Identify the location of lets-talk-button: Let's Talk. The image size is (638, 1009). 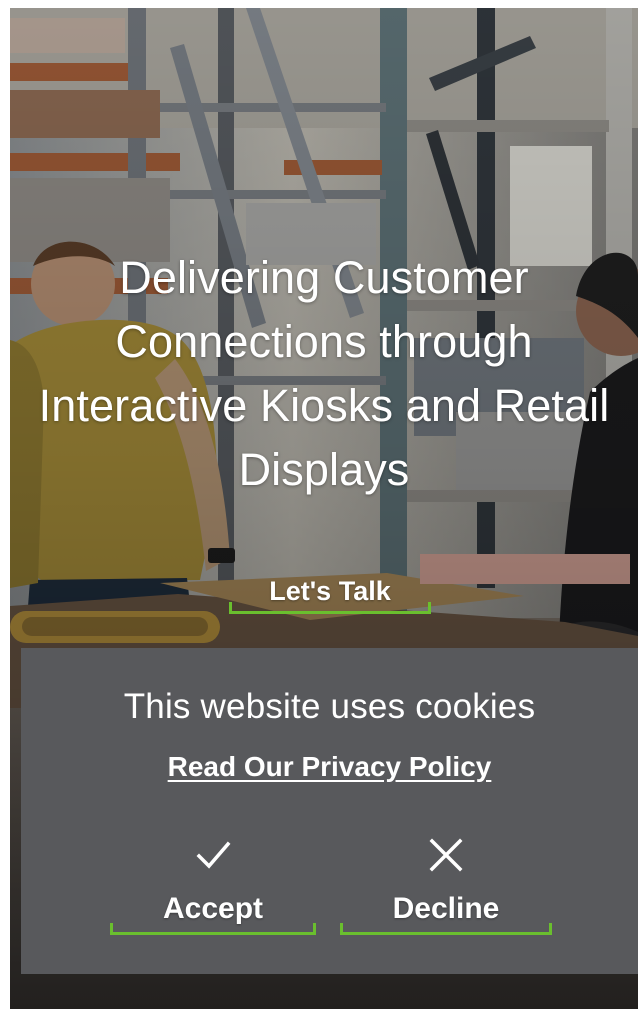
(330, 589).